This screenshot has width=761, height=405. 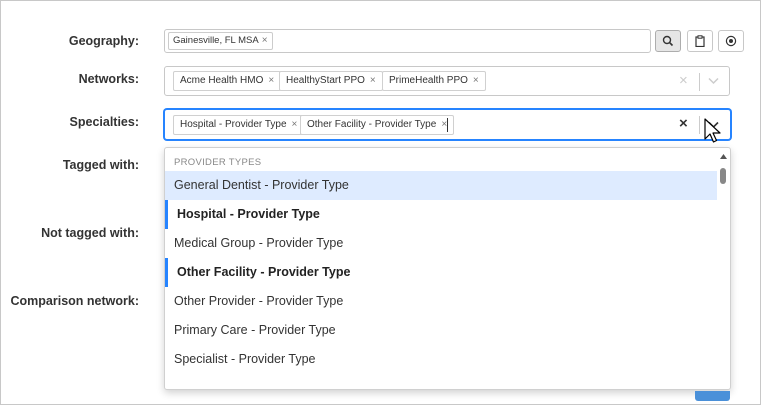 What do you see at coordinates (372, 124) in the screenshot?
I see `chip-label: Other Facility - Provider Type` at bounding box center [372, 124].